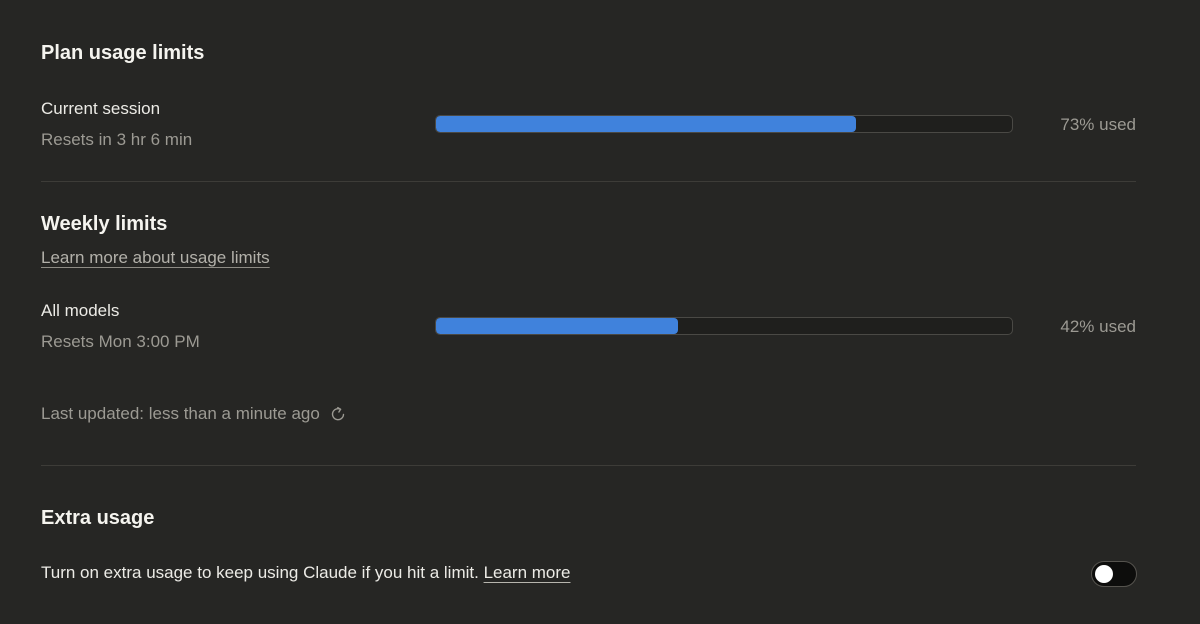  Describe the element at coordinates (123, 53) in the screenshot. I see `plan-usage-heading: Plan usage limits` at that location.